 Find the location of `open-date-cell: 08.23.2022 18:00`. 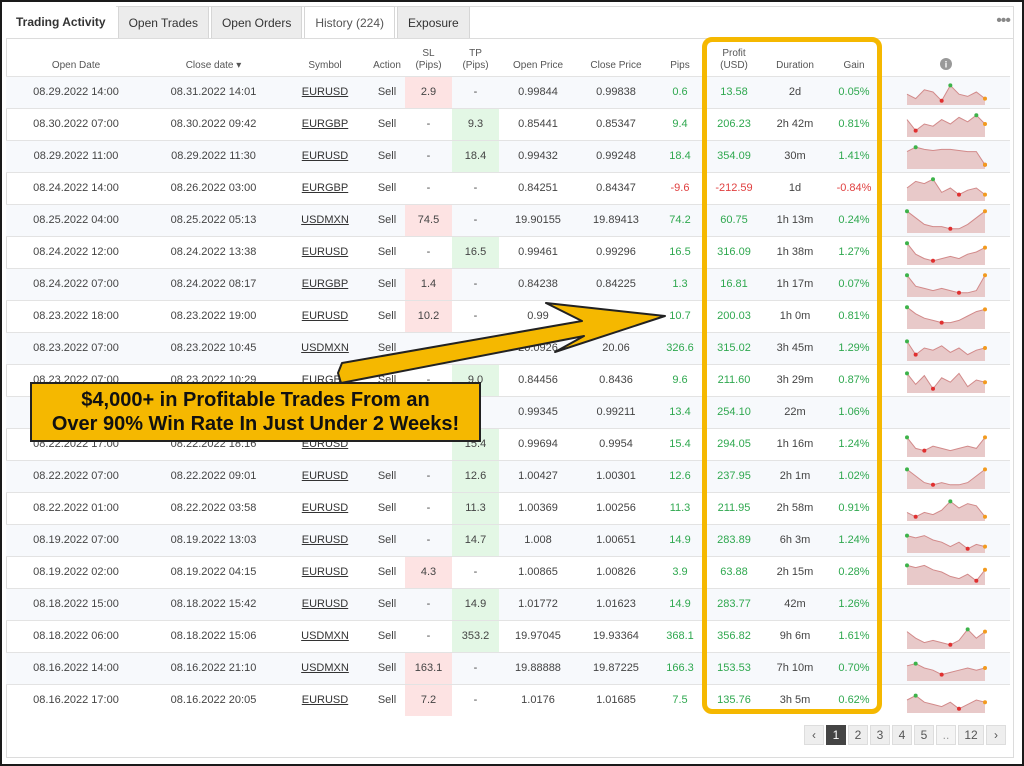

open-date-cell: 08.23.2022 18:00 is located at coordinates (76, 315).